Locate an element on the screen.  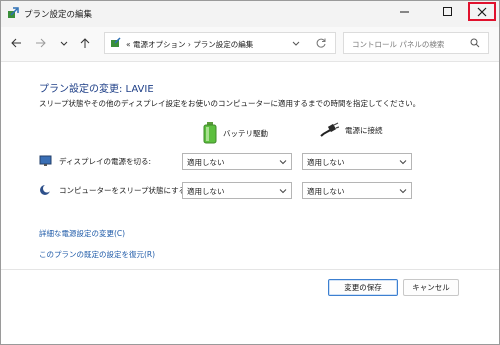
recent-locations-button is located at coordinates (64, 43).